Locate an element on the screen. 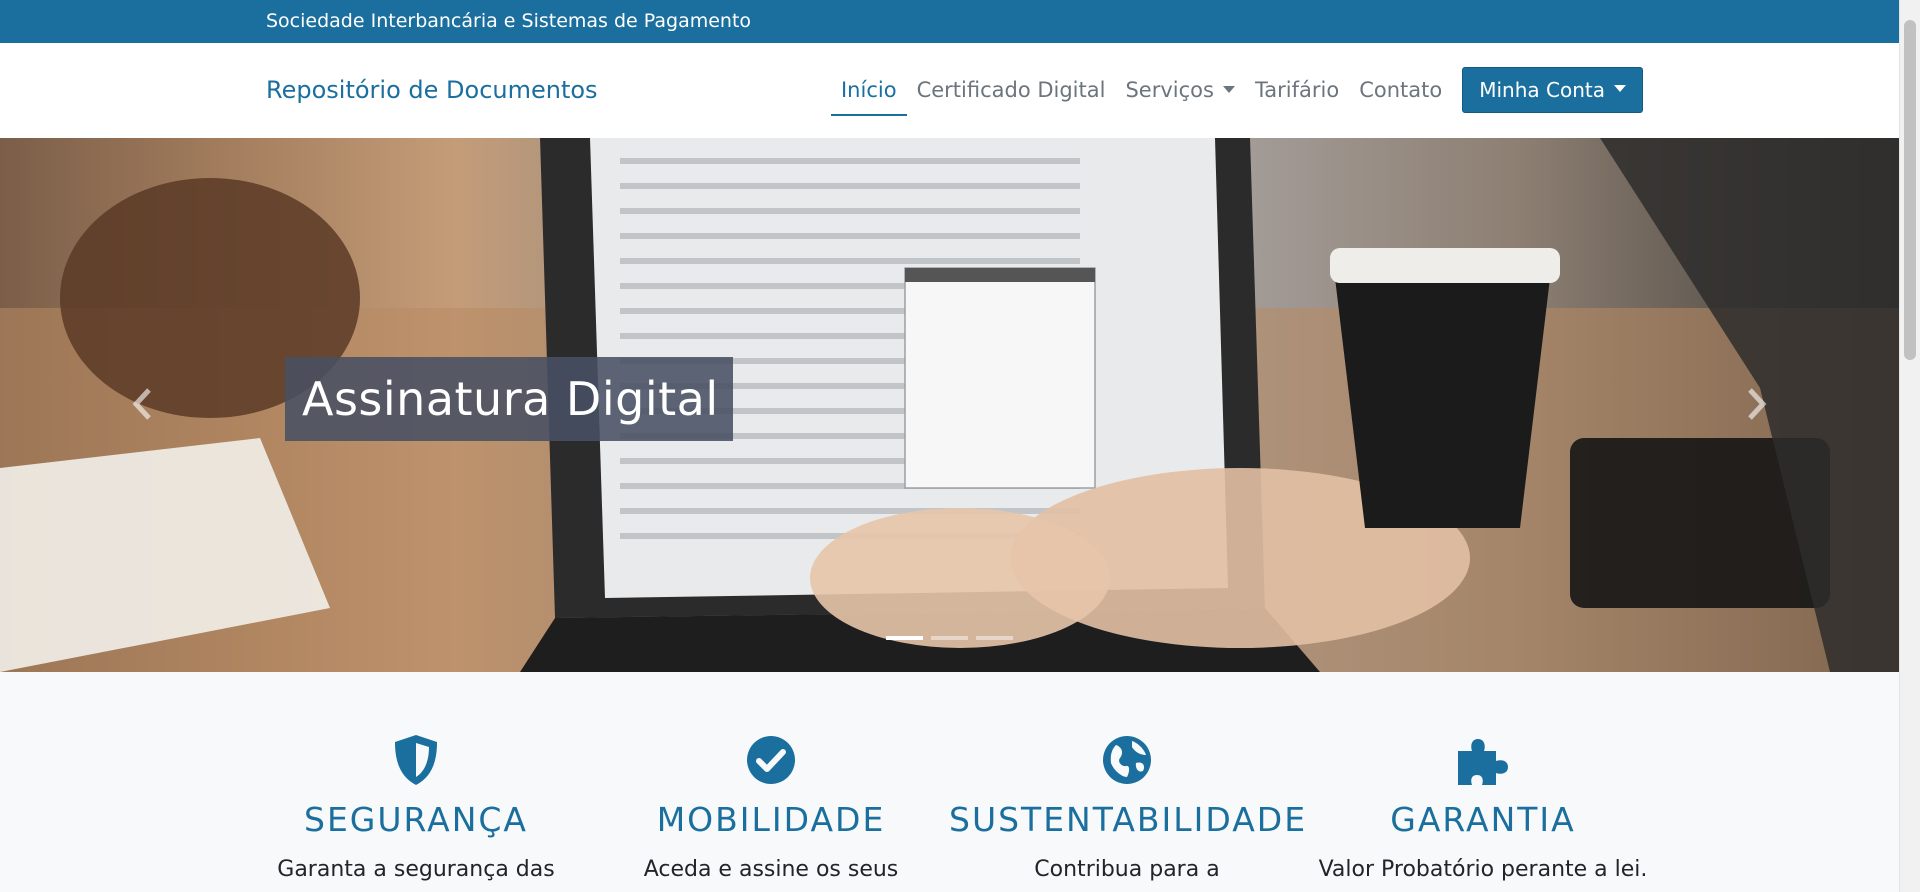 The image size is (1920, 892). chevron-left-icon is located at coordinates (141, 404).